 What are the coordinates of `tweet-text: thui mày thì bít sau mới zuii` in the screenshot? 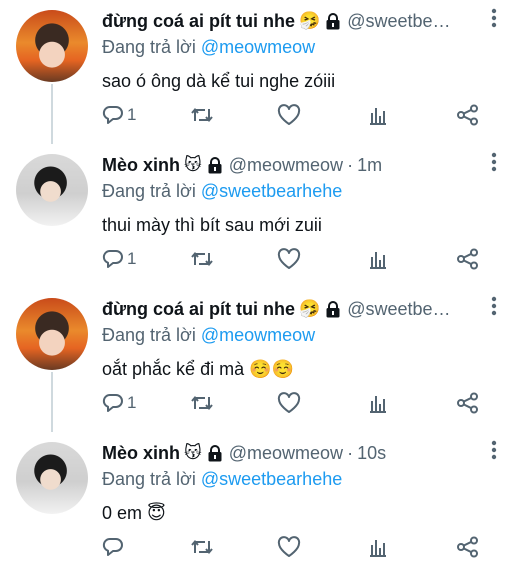 It's located at (212, 225).